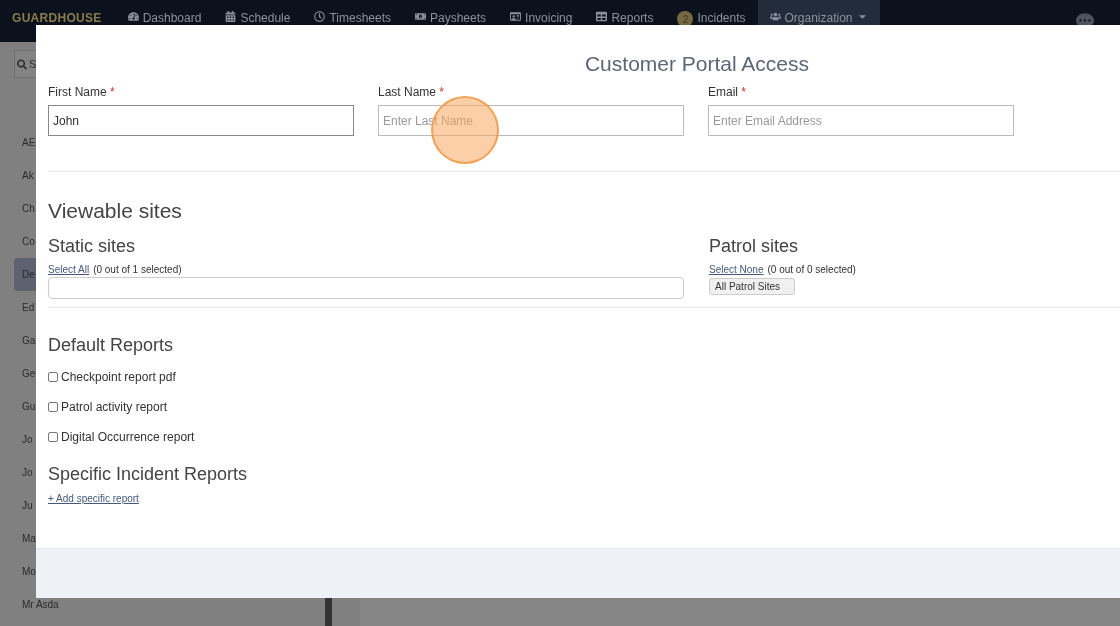 This screenshot has width=1120, height=626. I want to click on brand-logo: GUARDHOUSE, so click(57, 18).